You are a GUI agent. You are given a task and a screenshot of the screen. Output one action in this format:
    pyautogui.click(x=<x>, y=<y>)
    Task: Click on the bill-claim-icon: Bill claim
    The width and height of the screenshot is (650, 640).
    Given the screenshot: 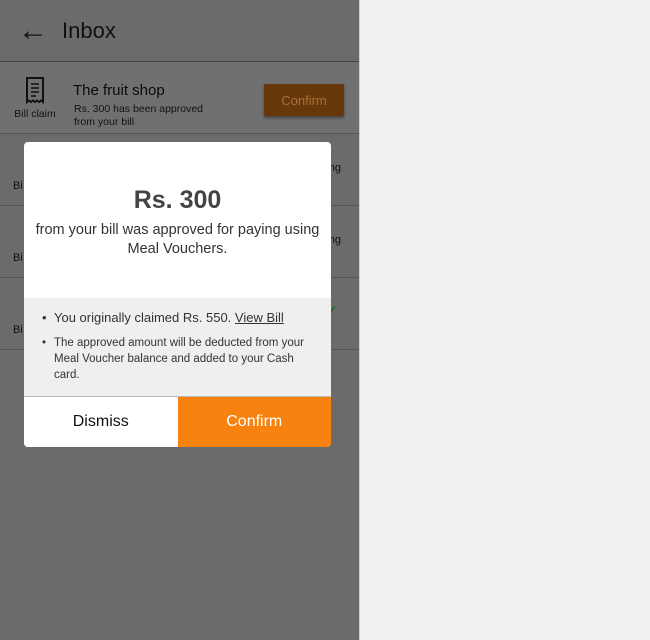 What is the action you would take?
    pyautogui.click(x=35, y=98)
    